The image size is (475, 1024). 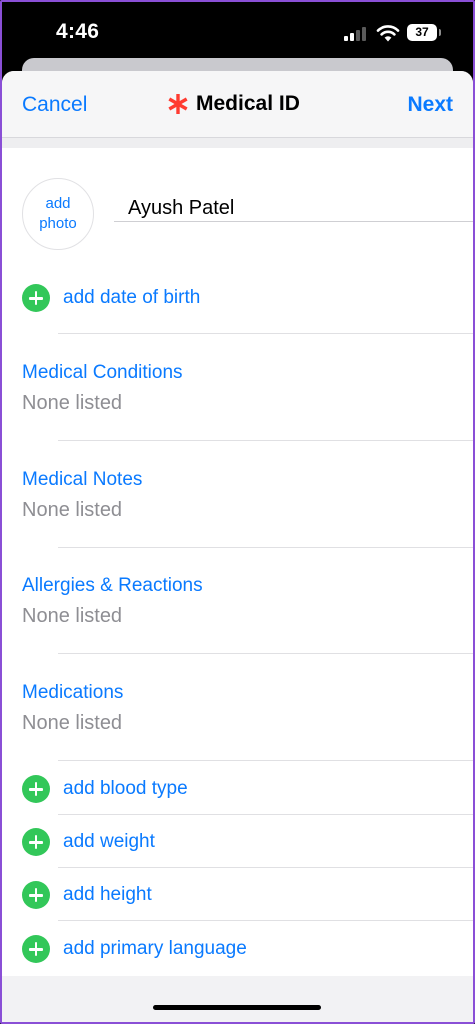 I want to click on add-weight-button: add weight, so click(x=88, y=842).